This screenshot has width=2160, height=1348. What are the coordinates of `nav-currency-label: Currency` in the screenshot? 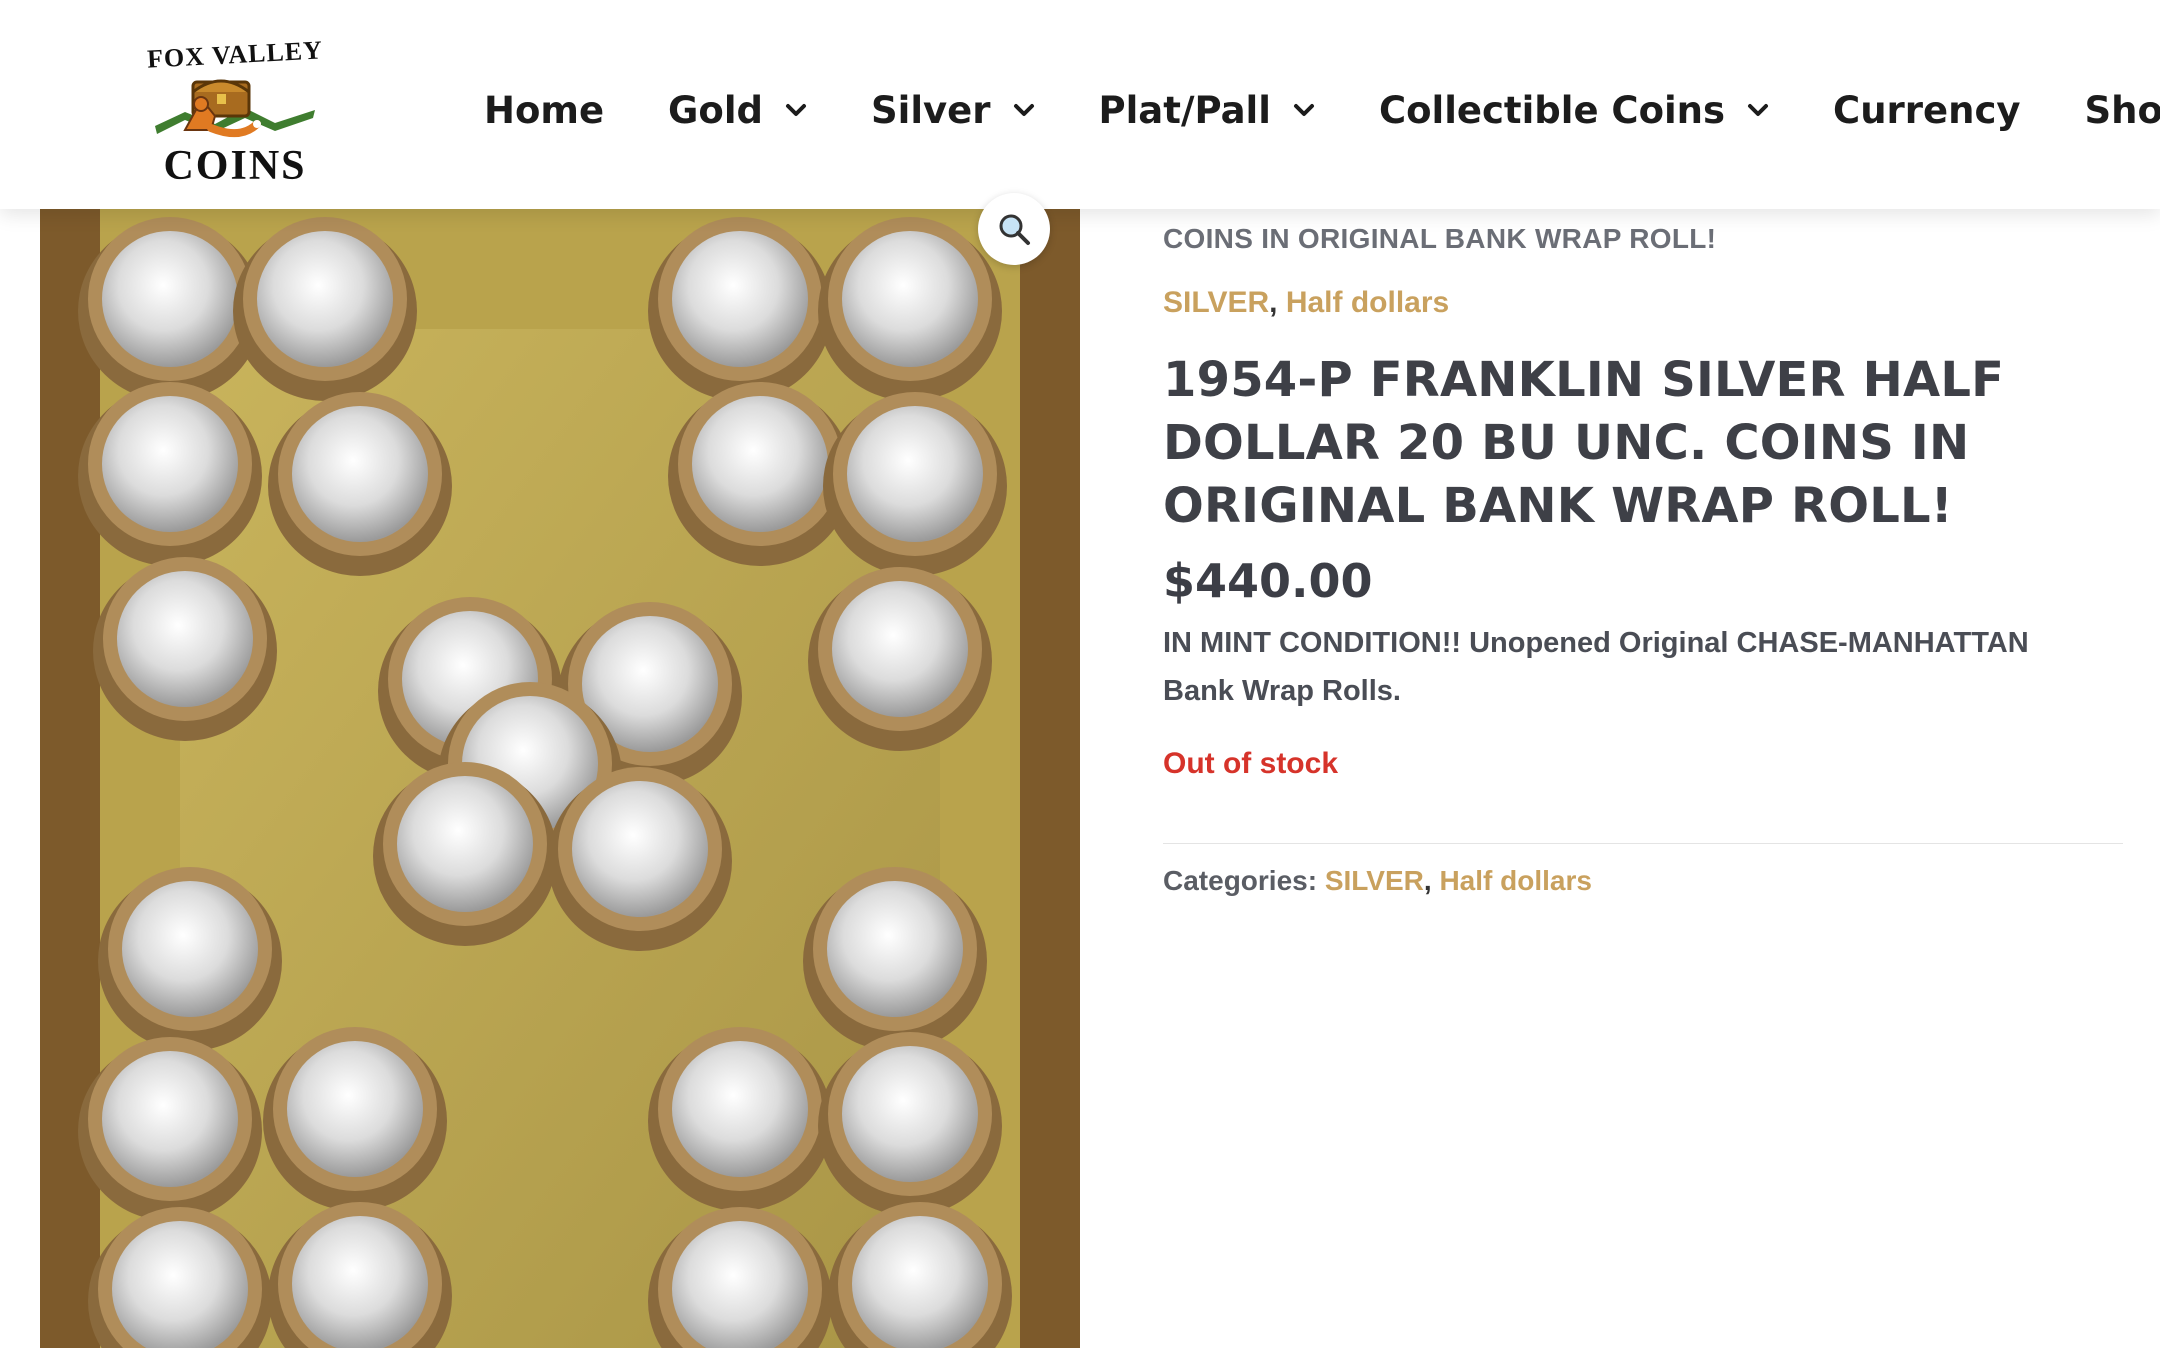 It's located at (1927, 110).